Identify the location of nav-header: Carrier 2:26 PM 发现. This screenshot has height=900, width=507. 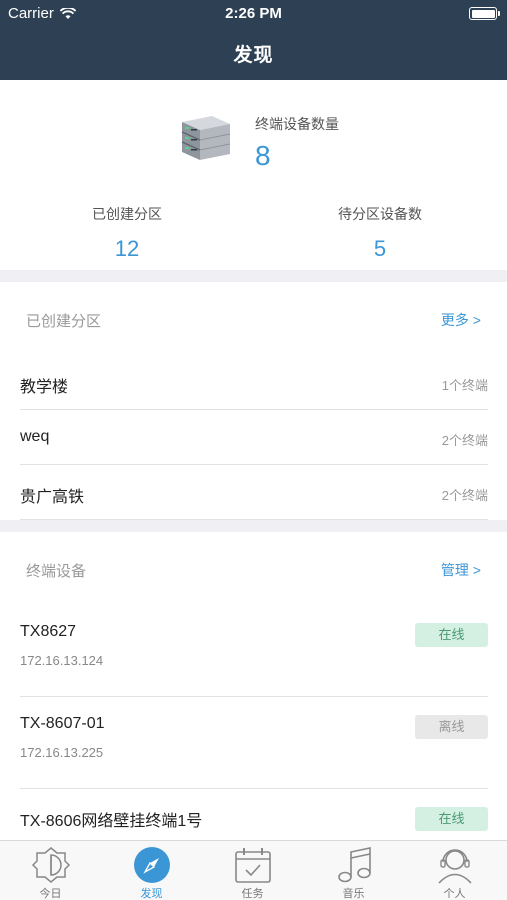
(253, 40).